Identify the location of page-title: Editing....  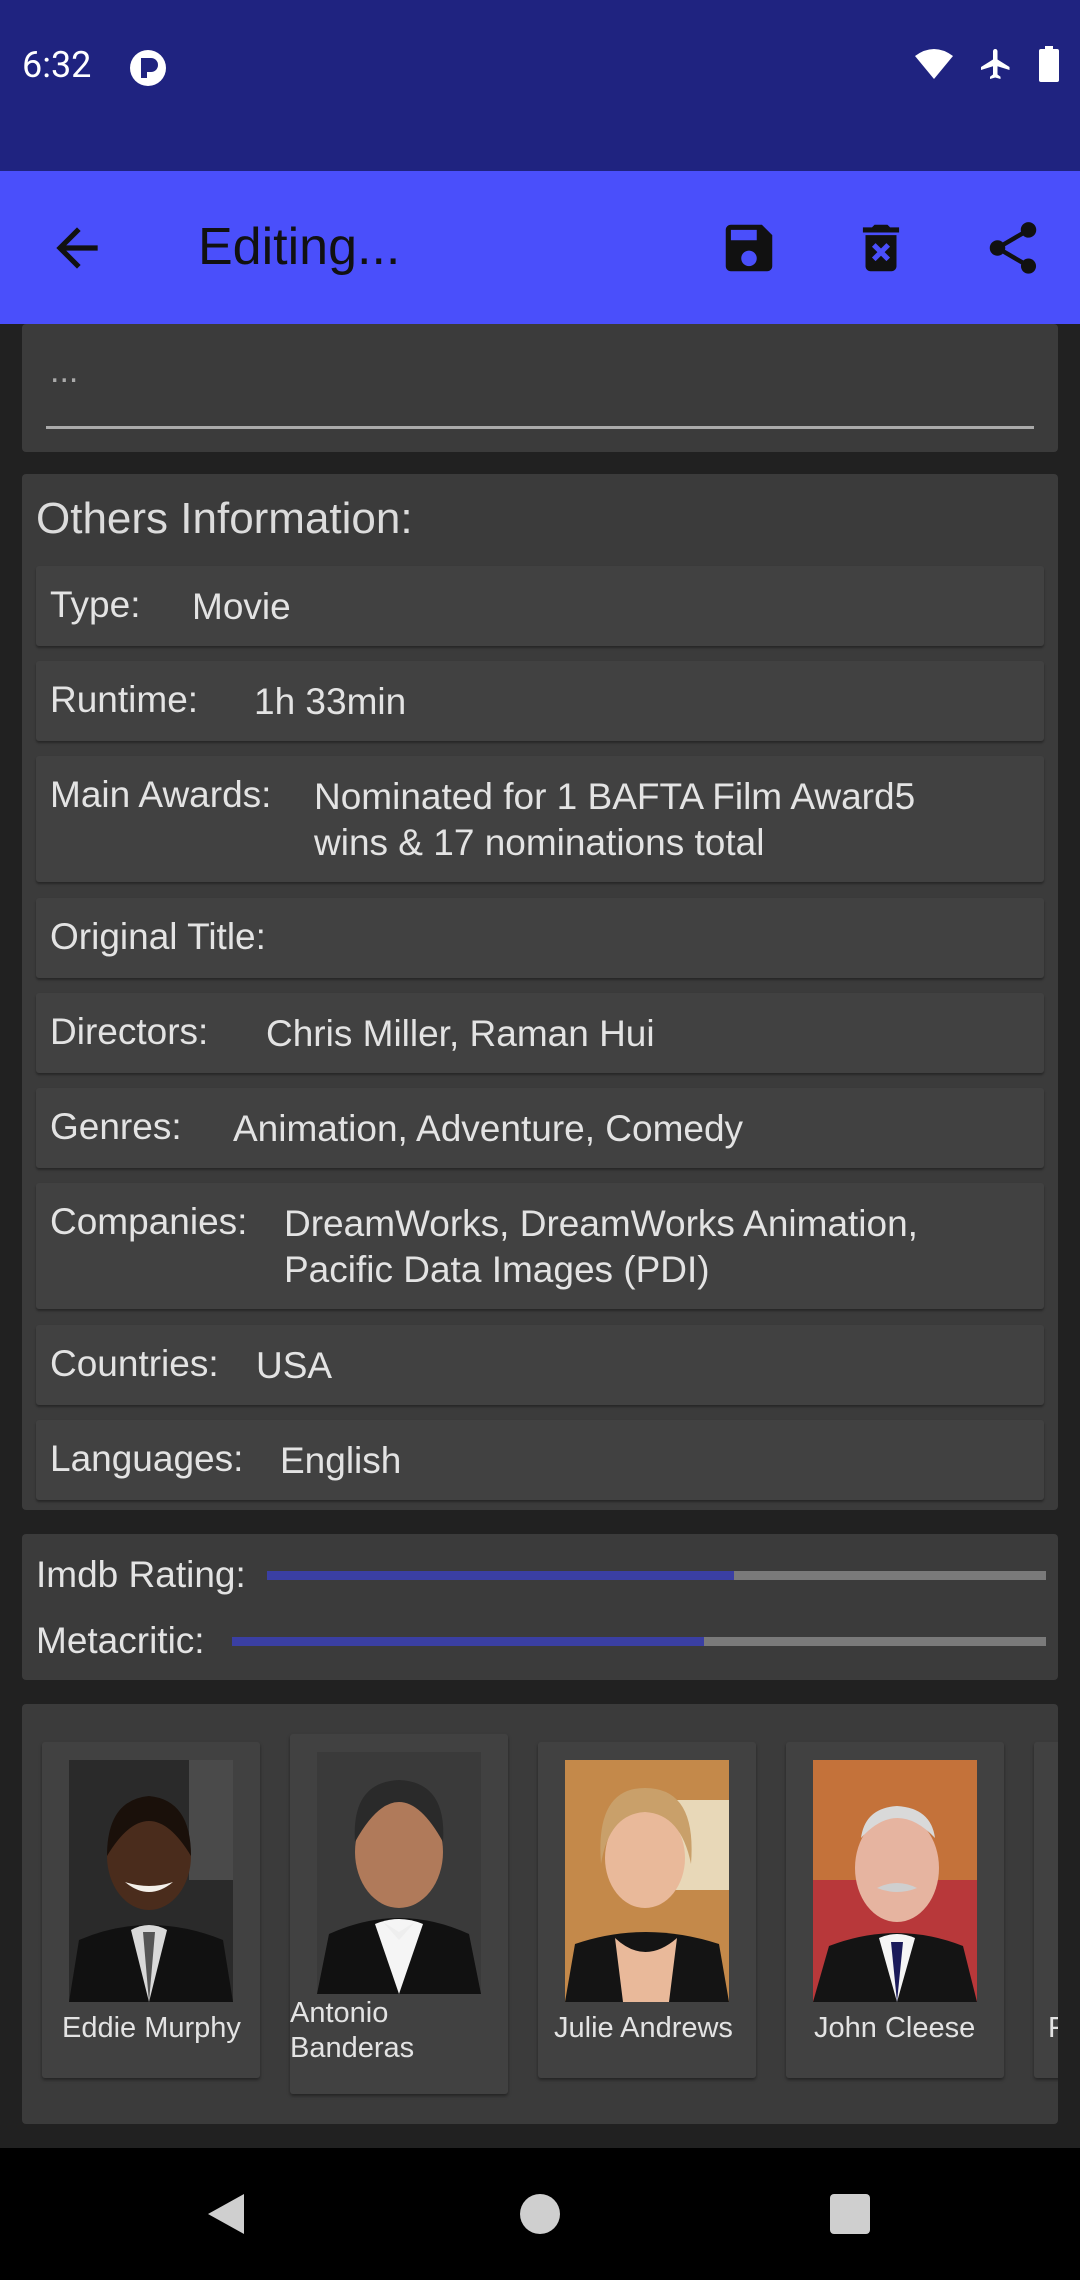
(299, 247).